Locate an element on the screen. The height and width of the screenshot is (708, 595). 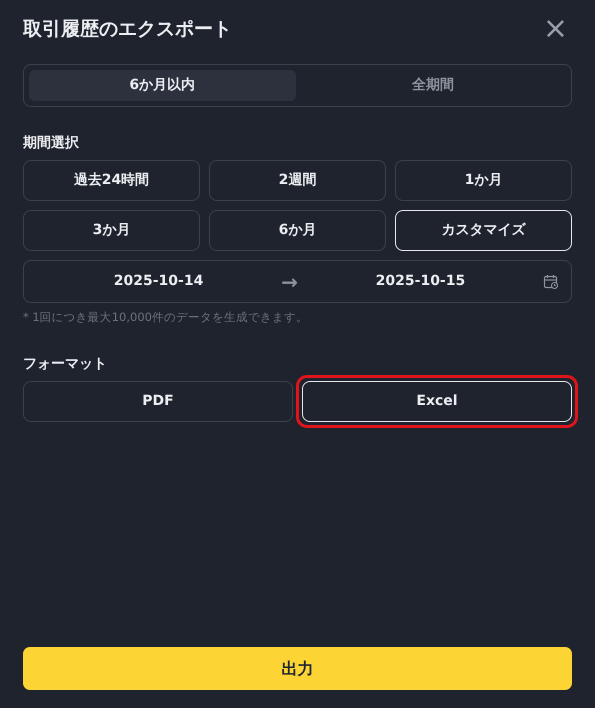
period-option: 過去24時間 is located at coordinates (111, 180).